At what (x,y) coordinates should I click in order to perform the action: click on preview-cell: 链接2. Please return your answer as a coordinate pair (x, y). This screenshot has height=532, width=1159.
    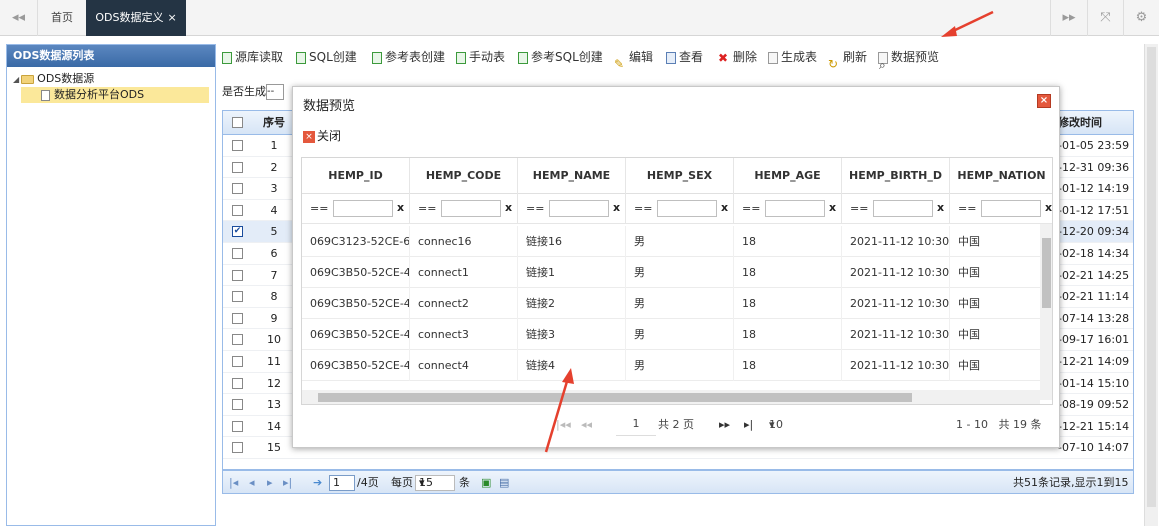
    Looking at the image, I should click on (572, 303).